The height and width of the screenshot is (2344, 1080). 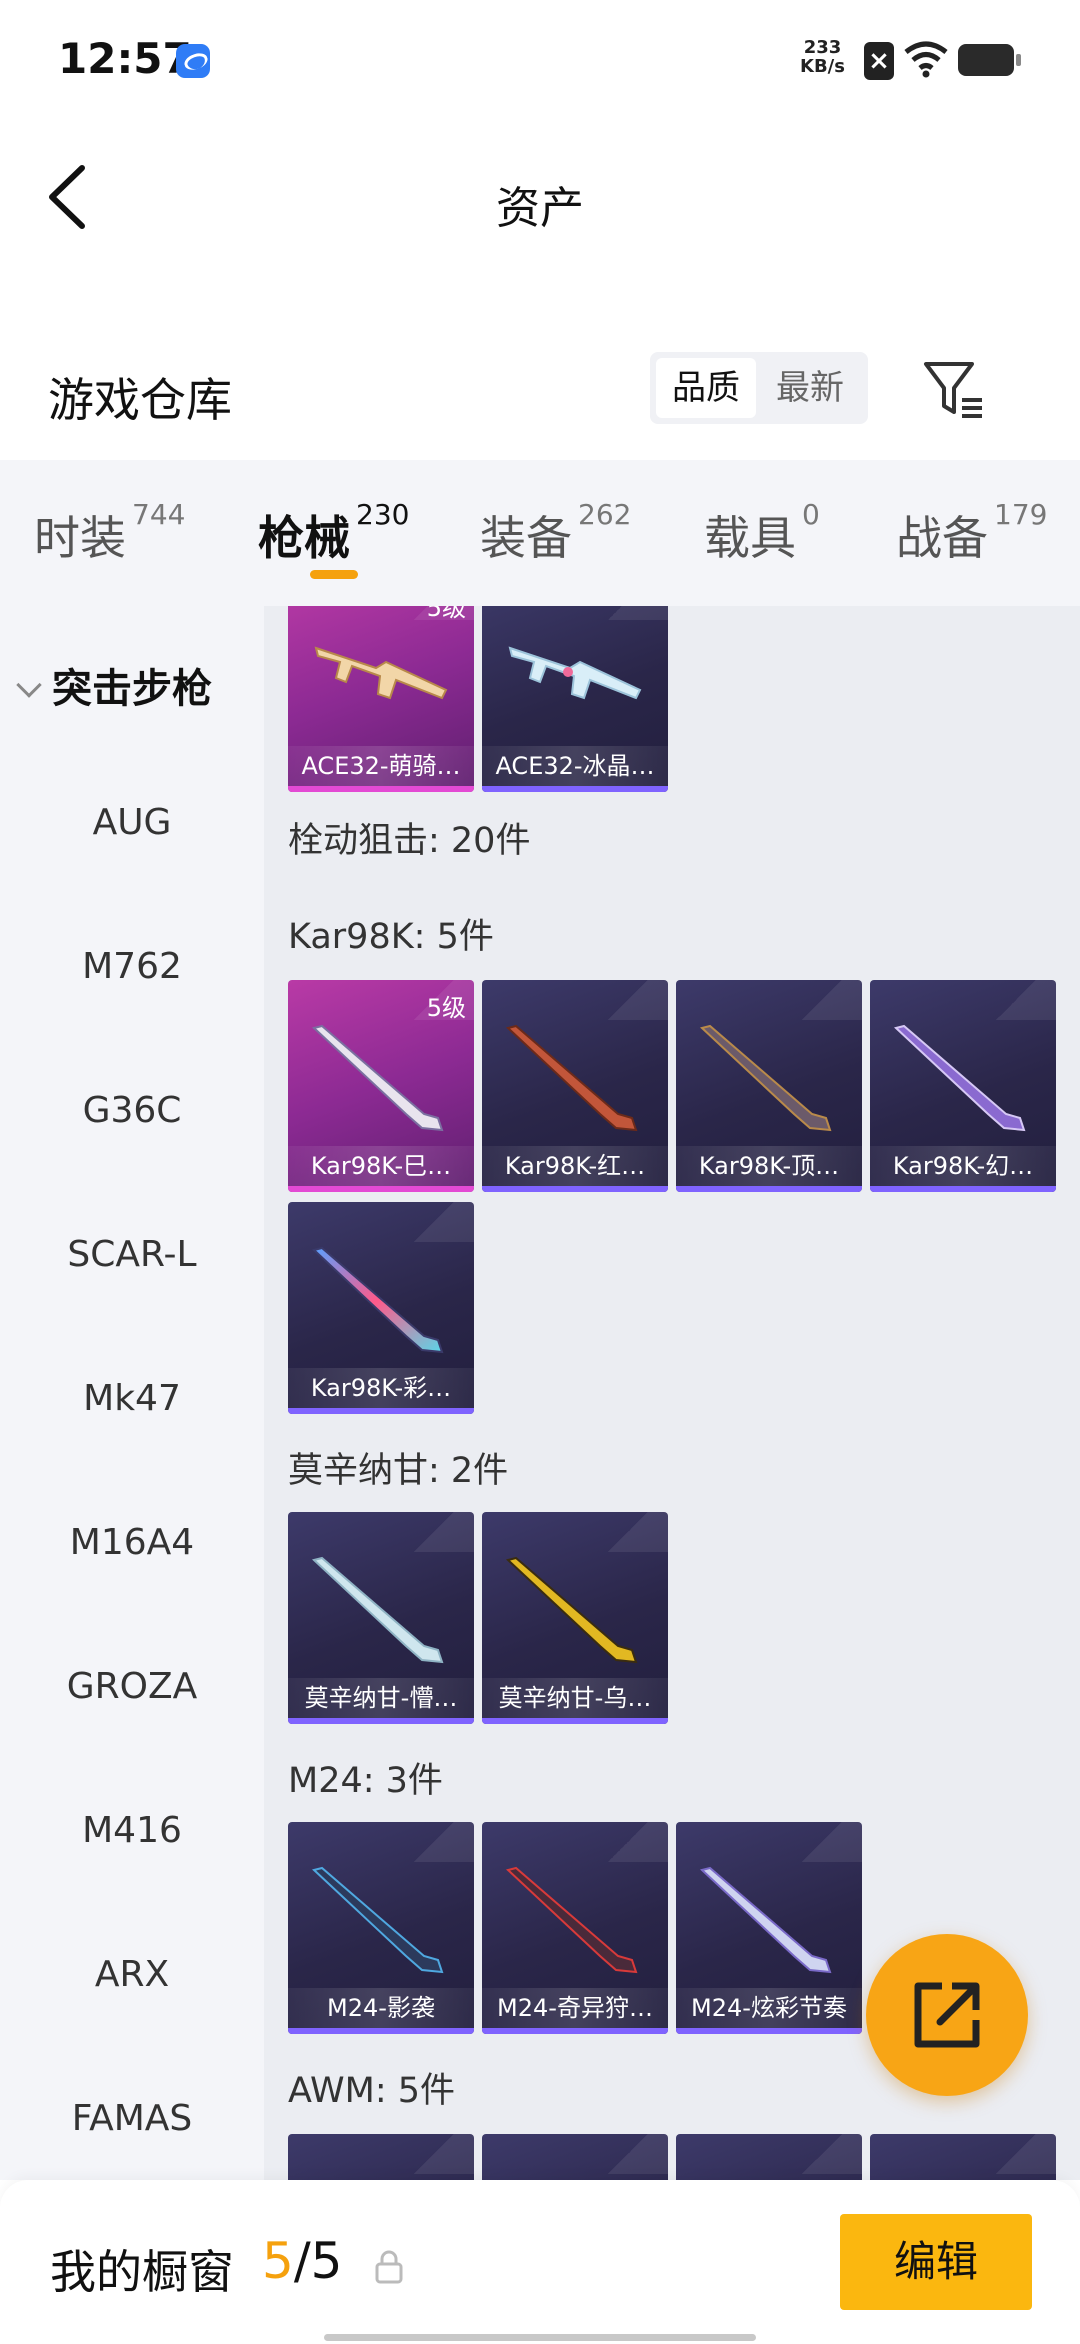 I want to click on tab-count: 230, so click(x=383, y=514).